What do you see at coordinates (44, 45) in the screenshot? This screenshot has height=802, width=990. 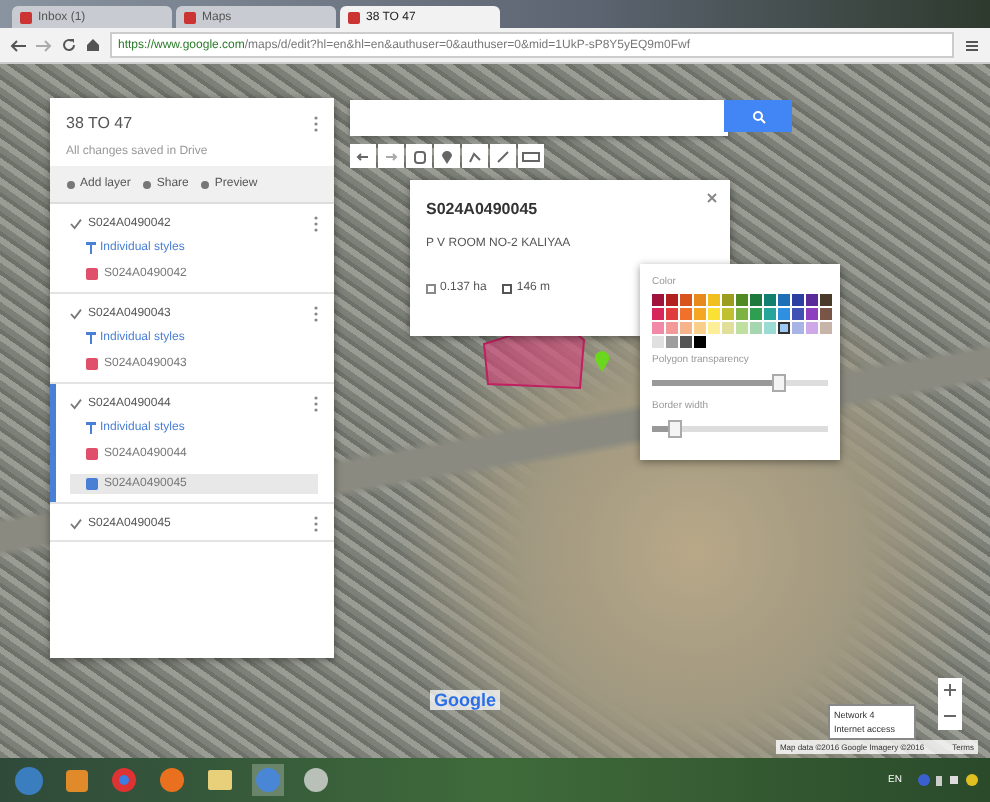 I see `forward-icon` at bounding box center [44, 45].